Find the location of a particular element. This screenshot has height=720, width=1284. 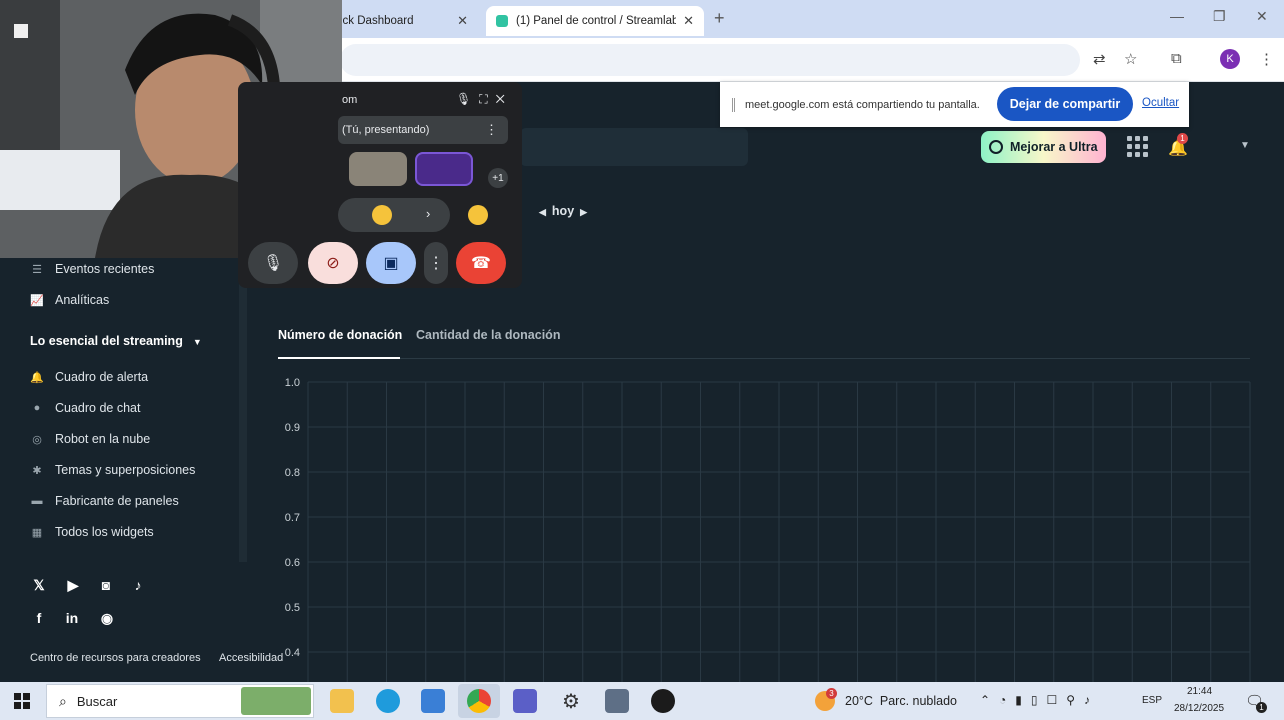

close-window-icon: ✕ is located at coordinates (1262, 16).